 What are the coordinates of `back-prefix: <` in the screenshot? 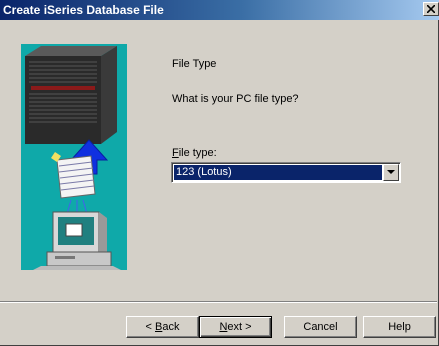 It's located at (150, 327).